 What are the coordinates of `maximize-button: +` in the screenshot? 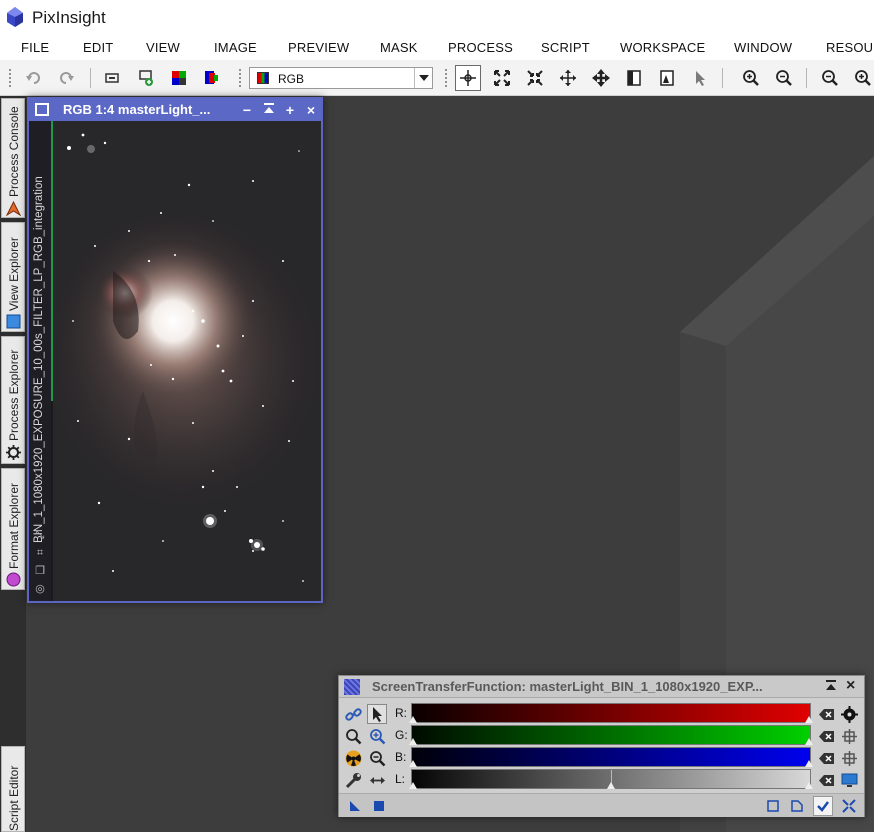 It's located at (290, 110).